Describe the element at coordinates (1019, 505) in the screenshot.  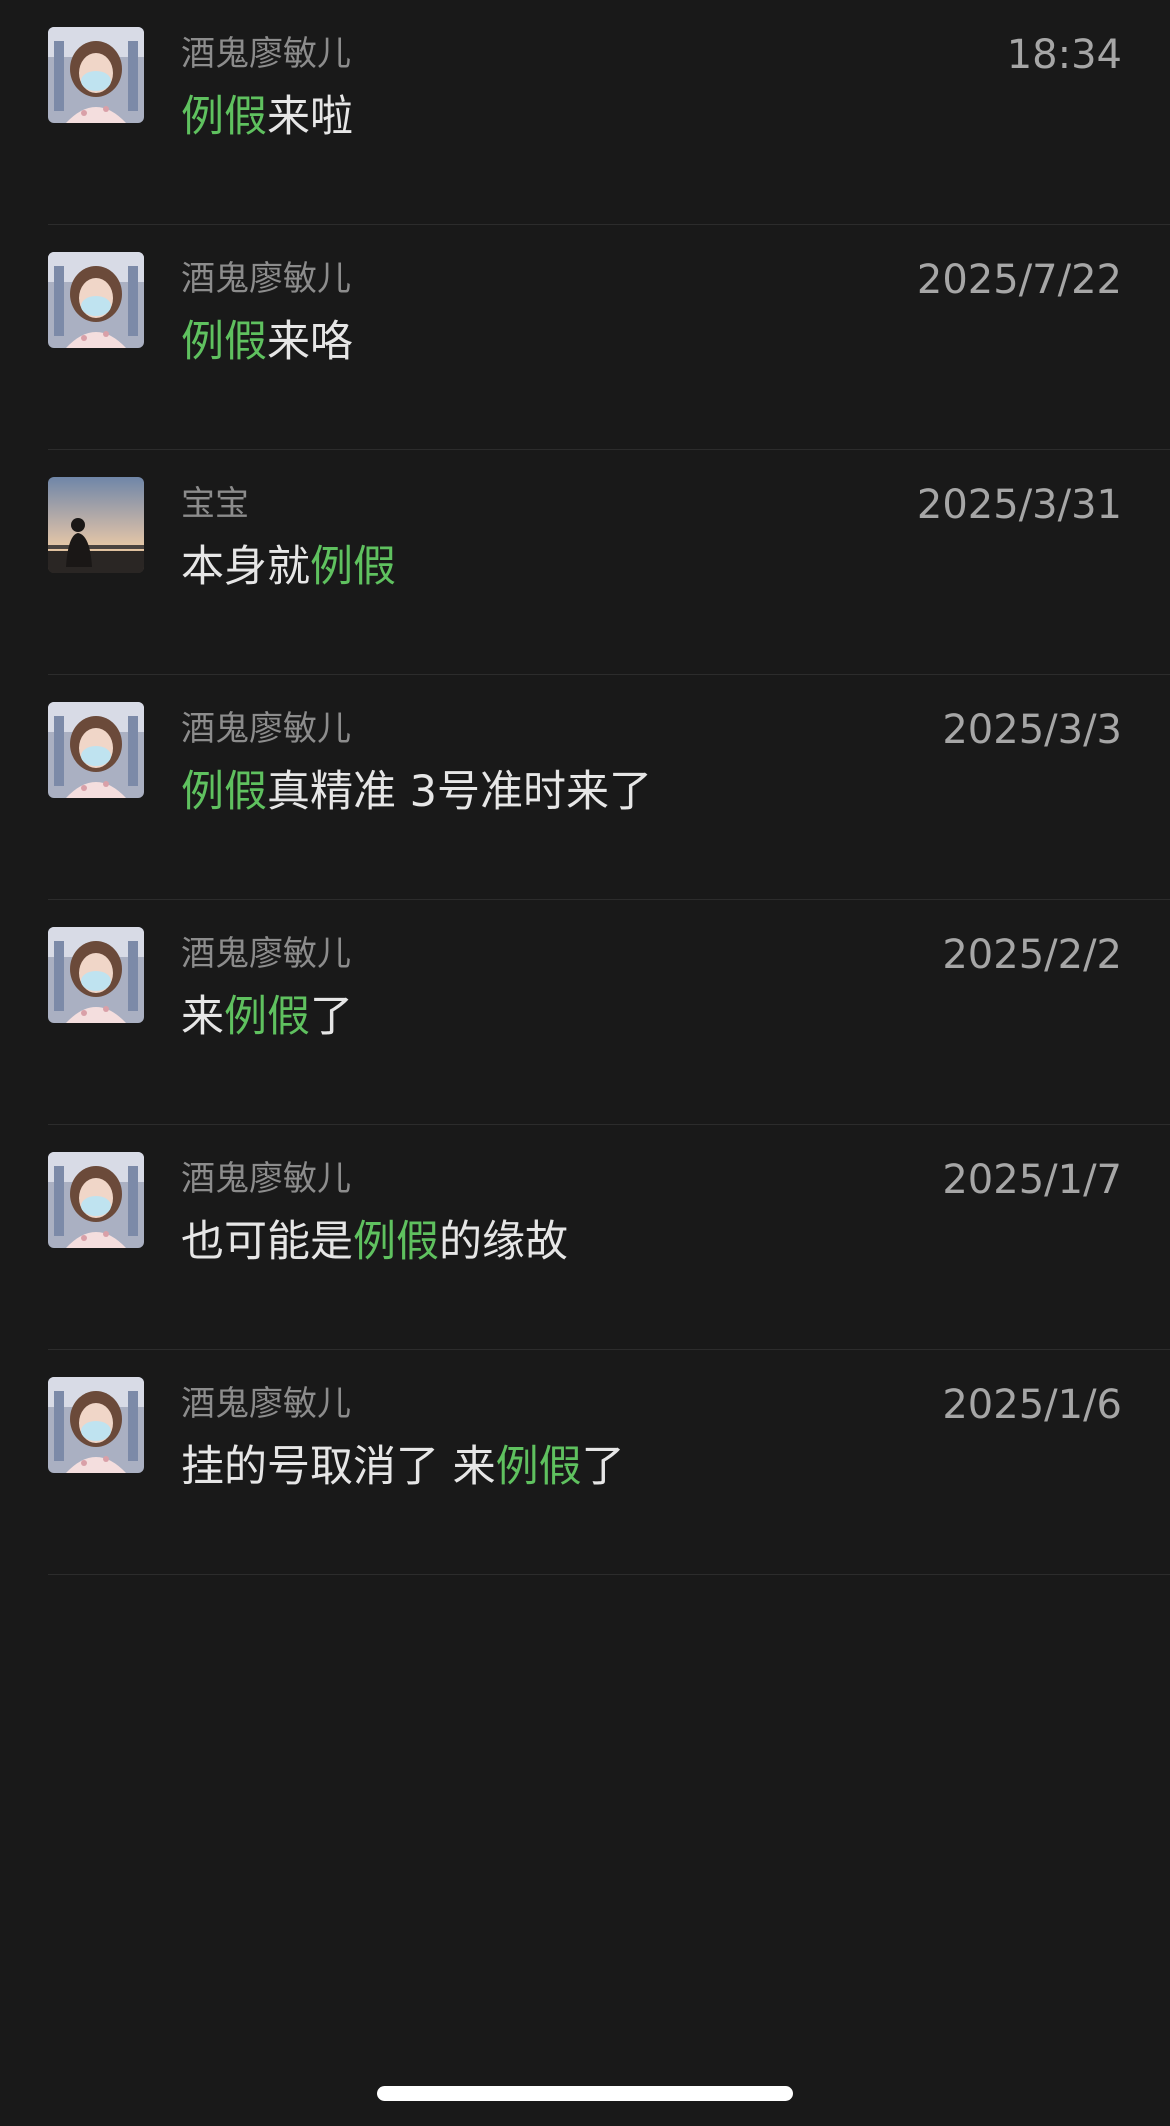
I see `message-time: 2025/3/31` at that location.